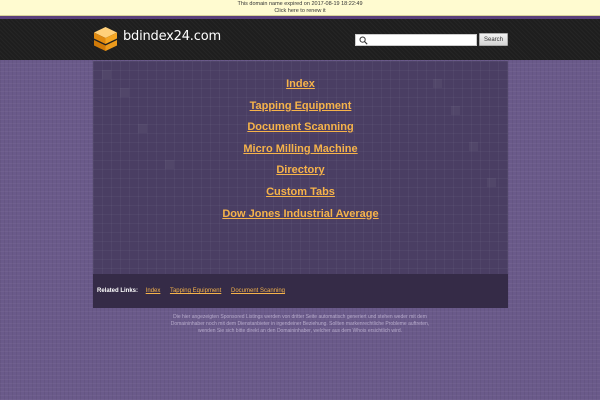  I want to click on renew-link: Click here to renew it, so click(300, 11).